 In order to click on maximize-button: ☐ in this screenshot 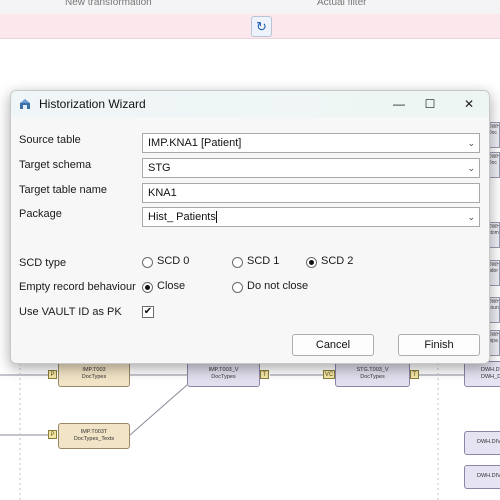, I will do `click(430, 104)`.